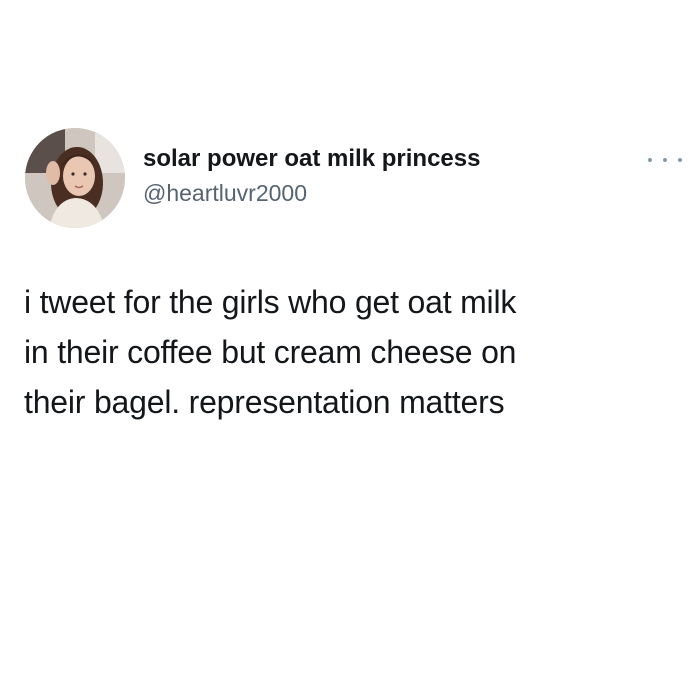 The image size is (700, 700). I want to click on author-handle: @heartluvr2000, so click(225, 193).